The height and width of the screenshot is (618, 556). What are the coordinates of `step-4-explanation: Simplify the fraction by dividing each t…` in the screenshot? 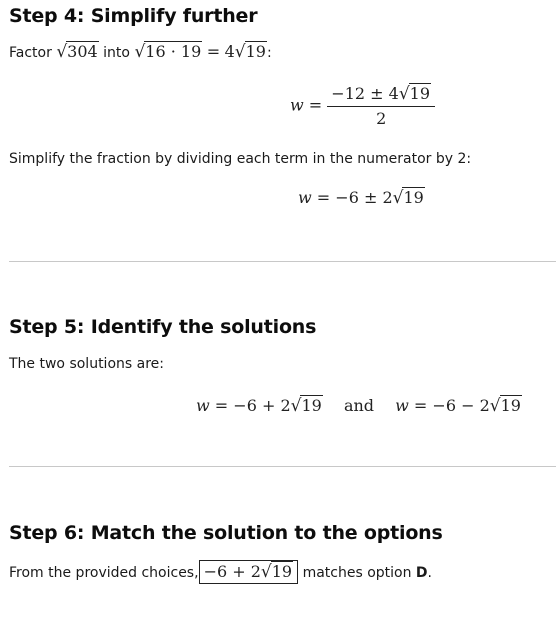 It's located at (240, 159).